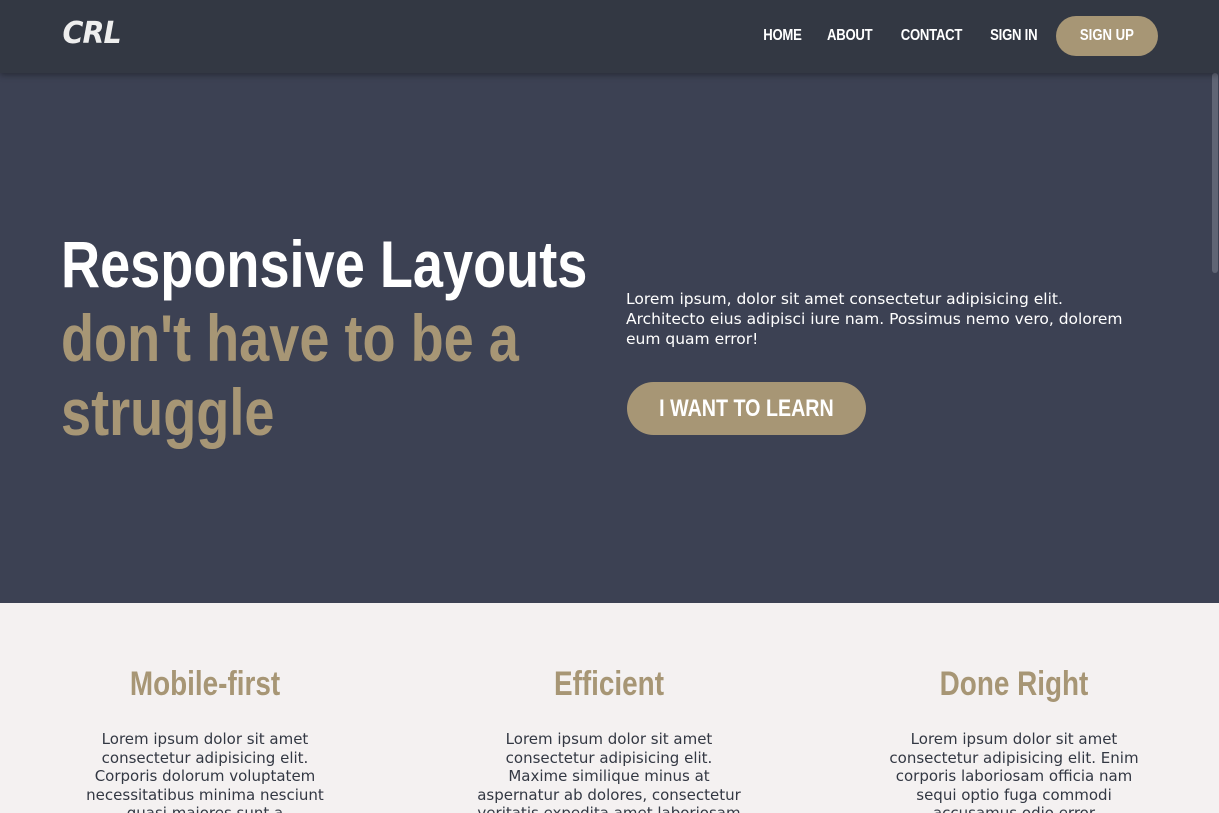  I want to click on sign-up-label: SIGN UP, so click(1107, 35).